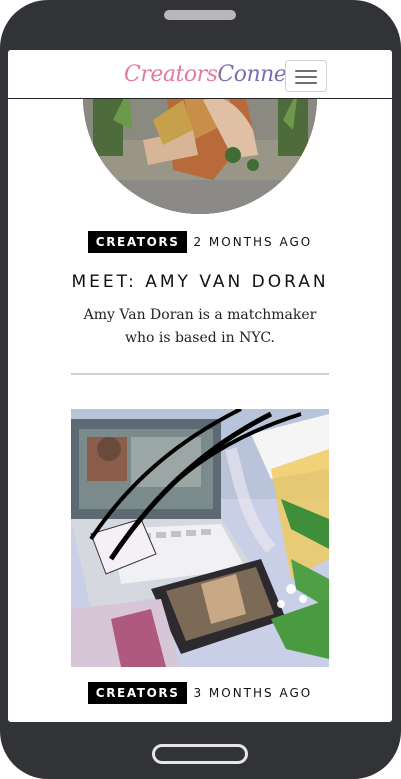 The width and height of the screenshot is (401, 779). I want to click on logo-text-creators: Creators, so click(171, 74).